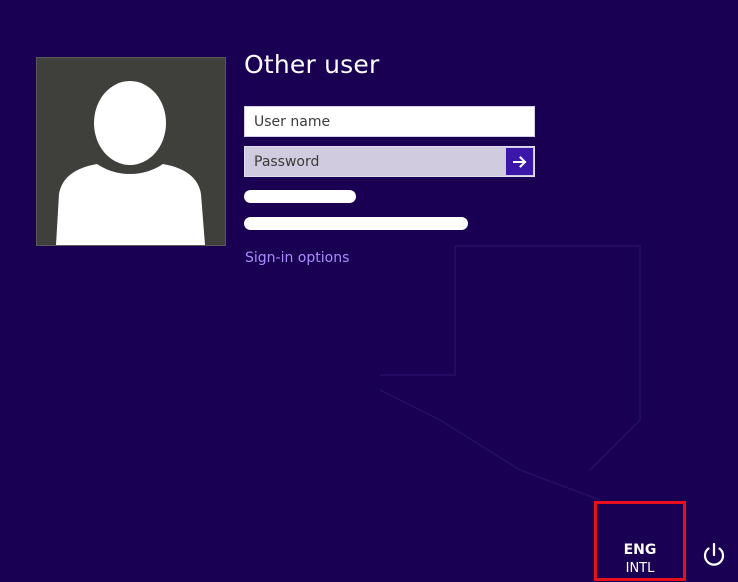 The width and height of the screenshot is (738, 582). I want to click on power-icon, so click(714, 554).